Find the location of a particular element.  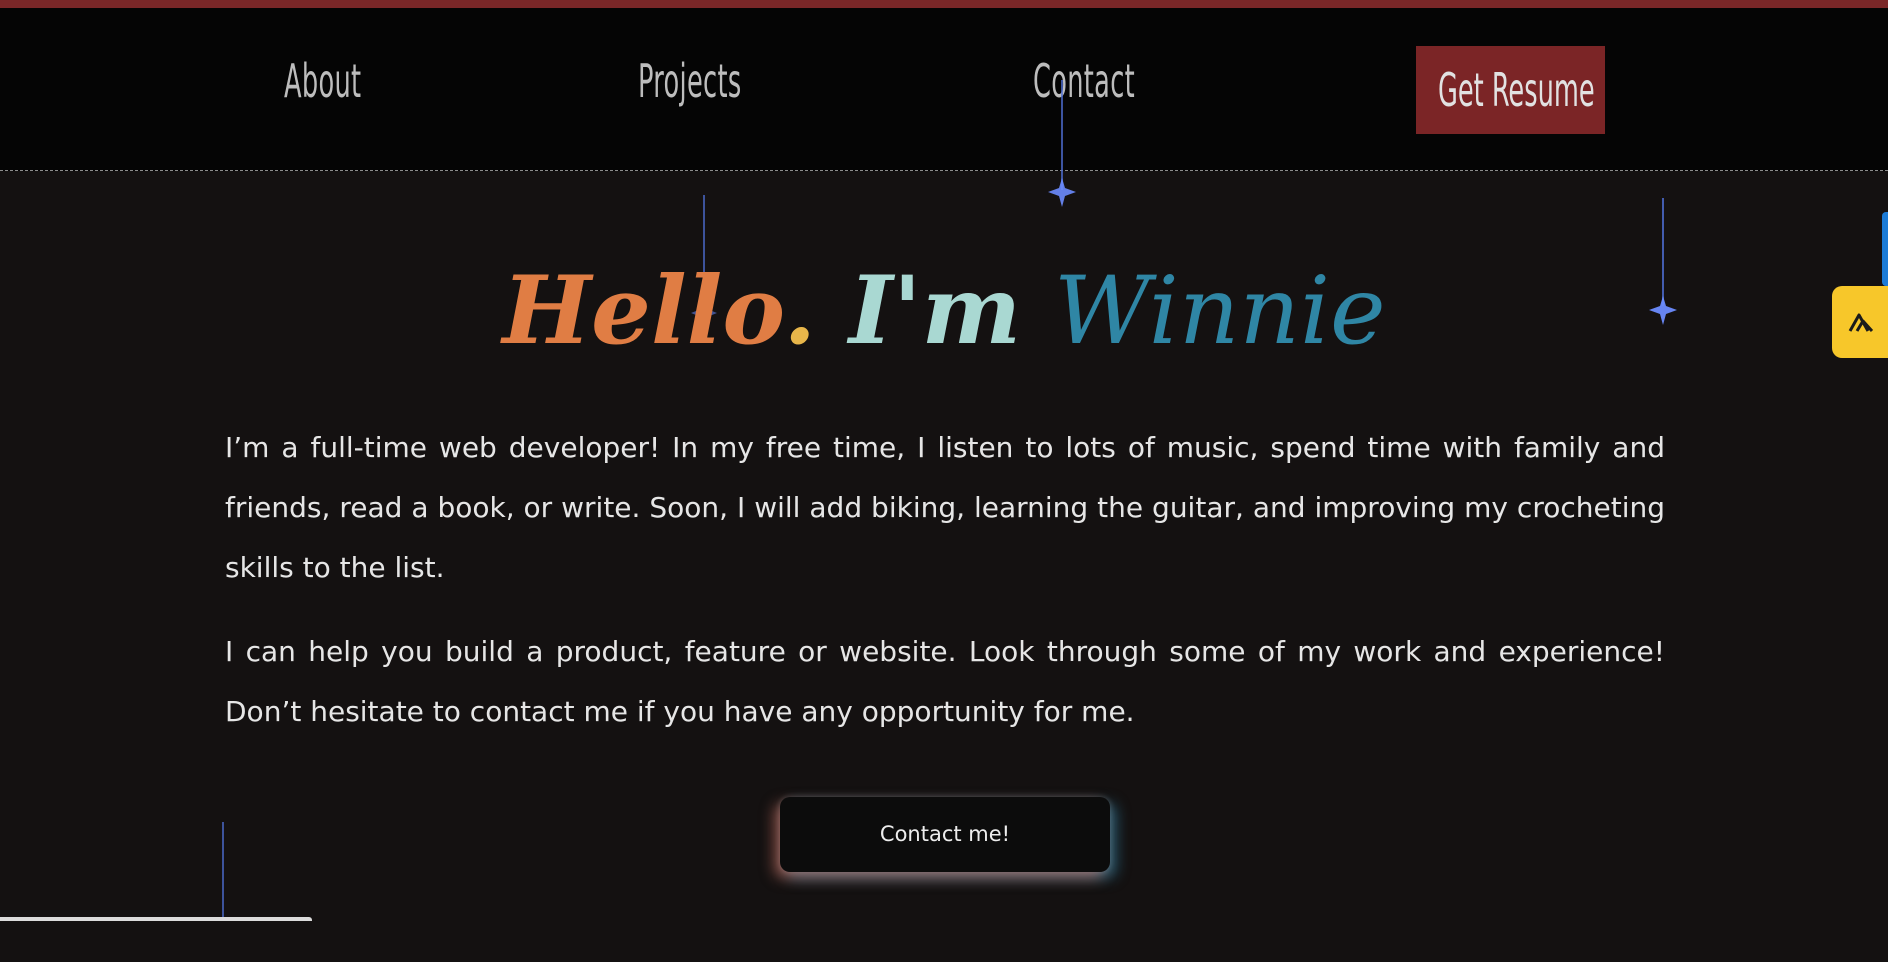

hero-name: Winnie is located at coordinates (1219, 311).